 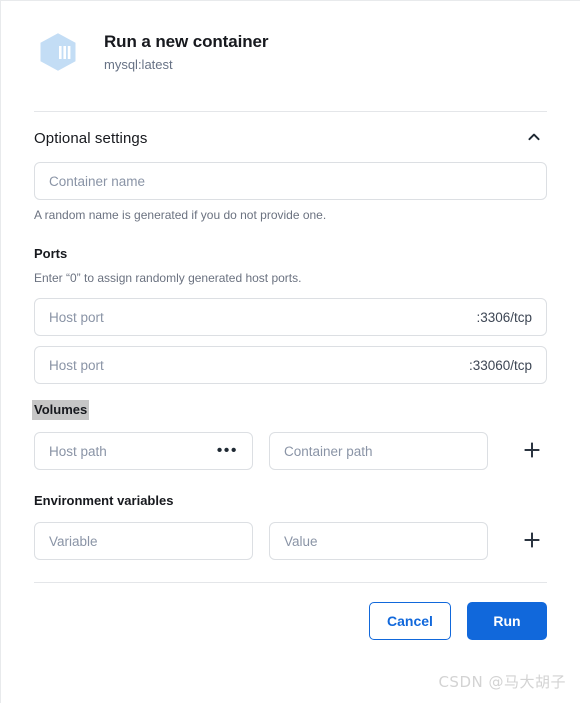 I want to click on header-divider, so click(x=290, y=111).